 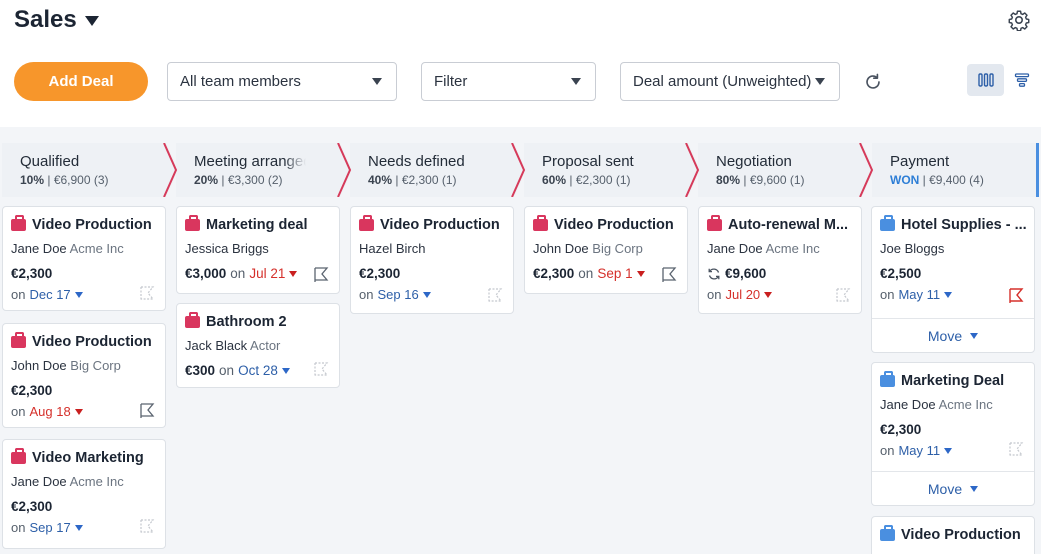 What do you see at coordinates (392, 248) in the screenshot?
I see `deal-person: Hazel Birch` at bounding box center [392, 248].